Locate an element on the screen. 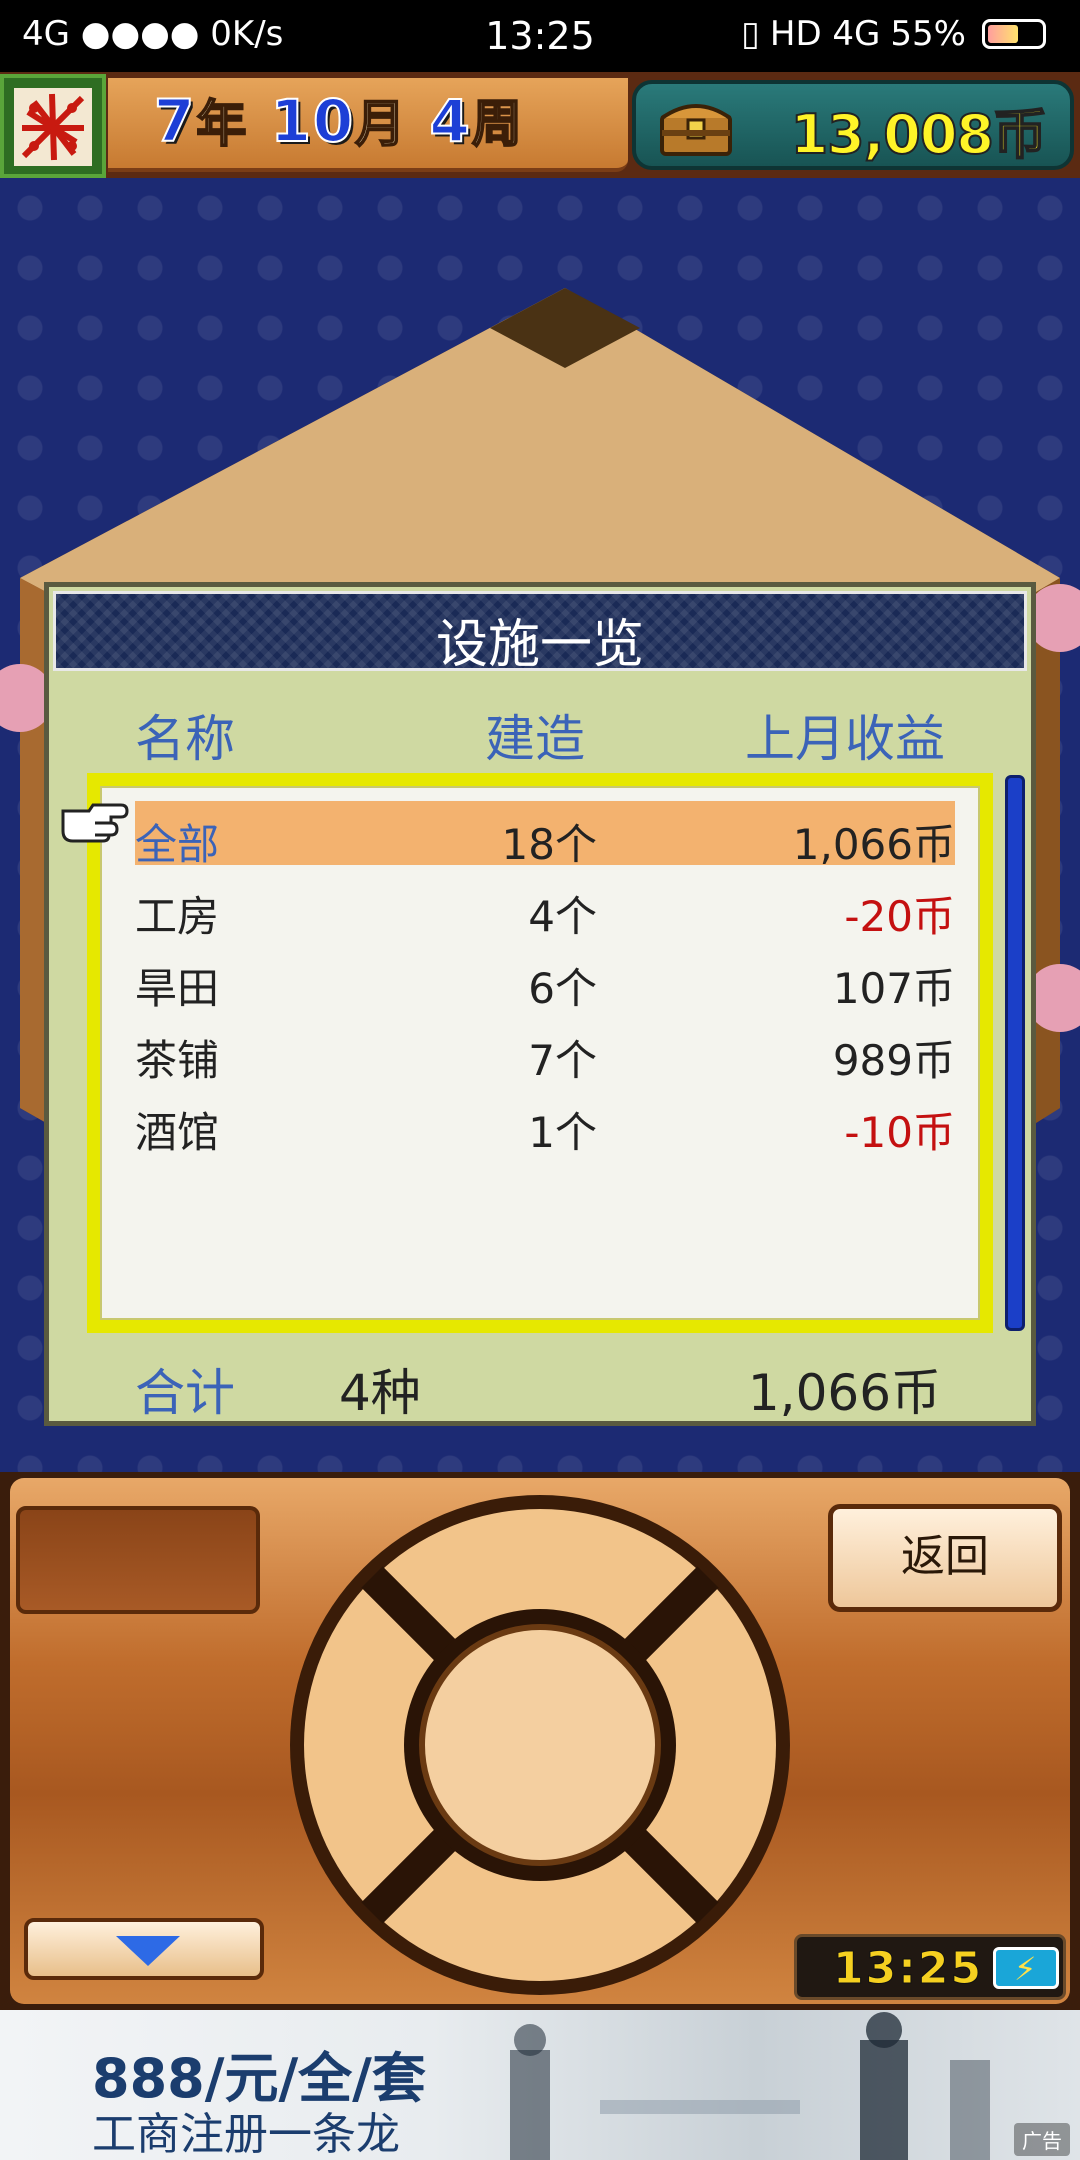  battery-percent: 55% is located at coordinates (928, 34).